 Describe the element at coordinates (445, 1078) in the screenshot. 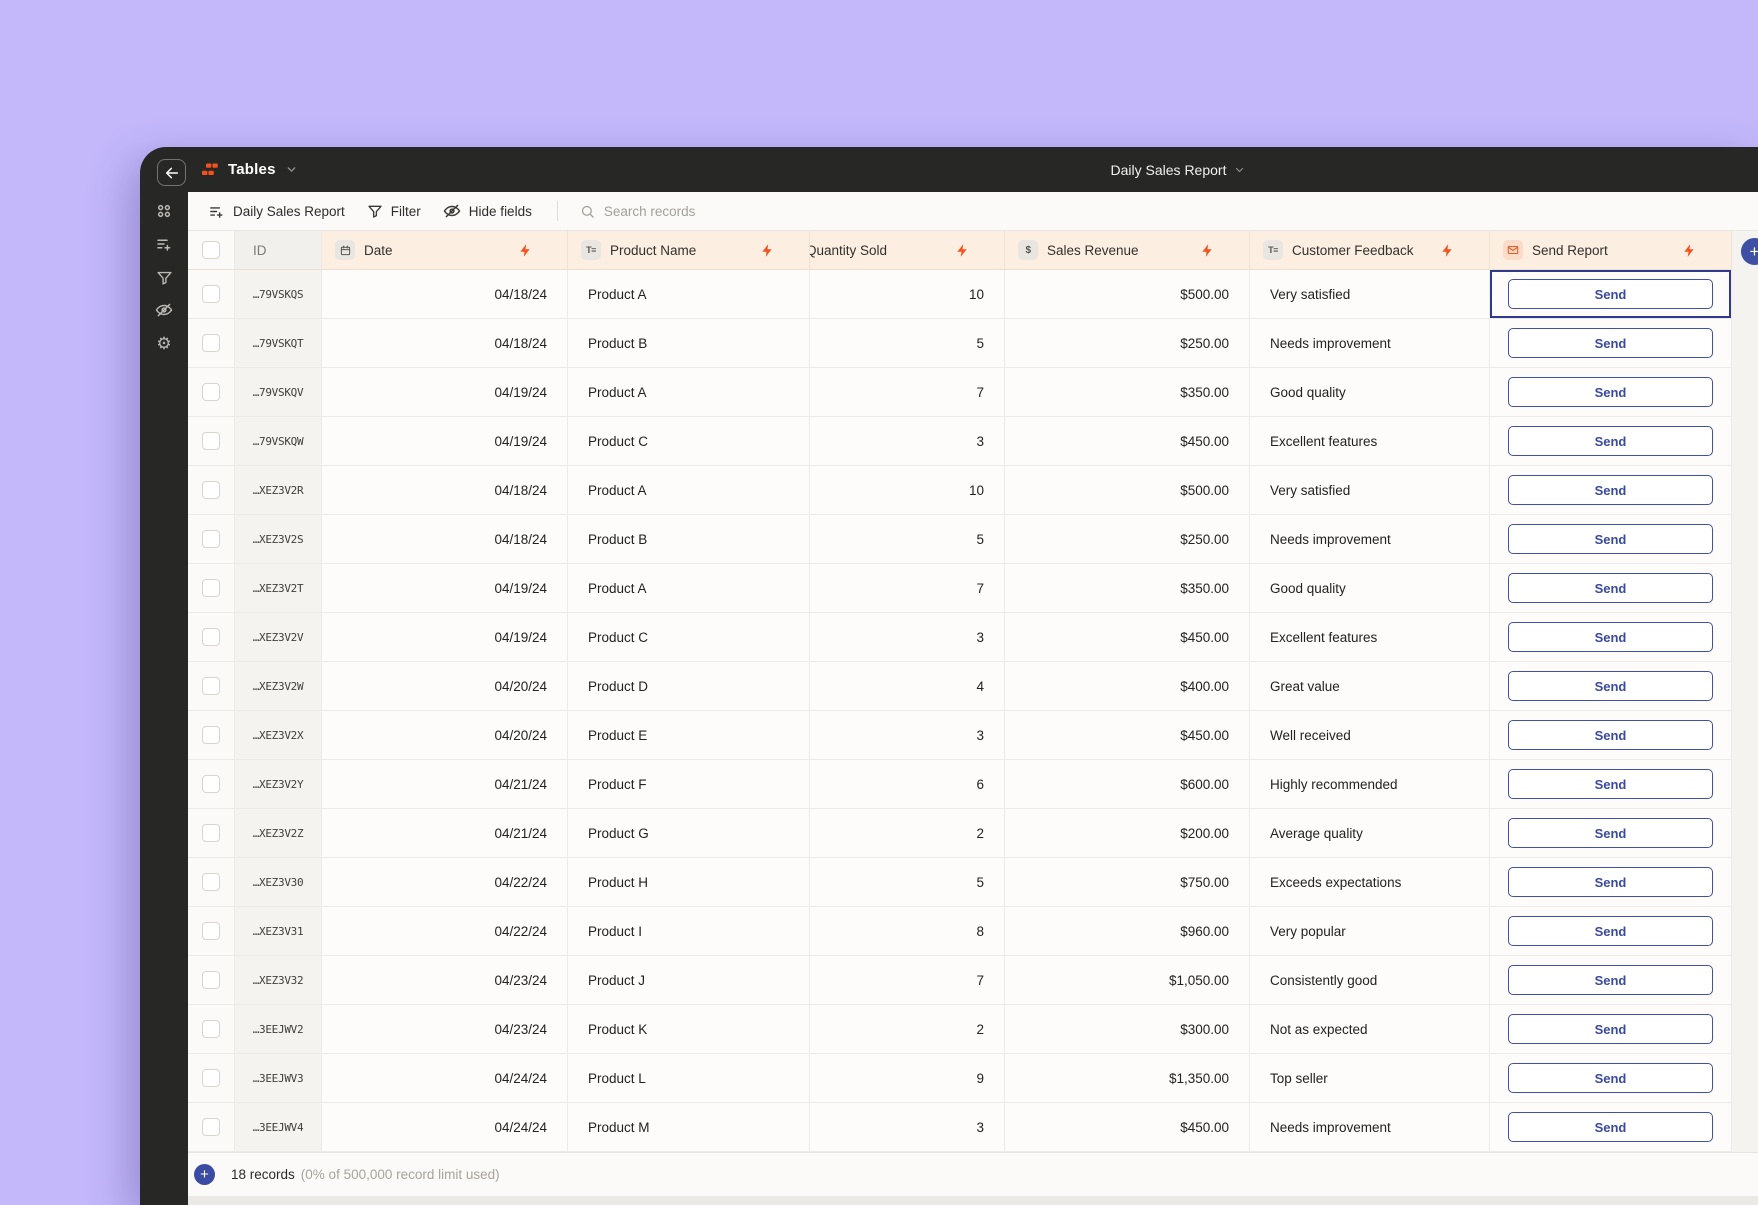

I see `date-cell: 04/24/24` at that location.